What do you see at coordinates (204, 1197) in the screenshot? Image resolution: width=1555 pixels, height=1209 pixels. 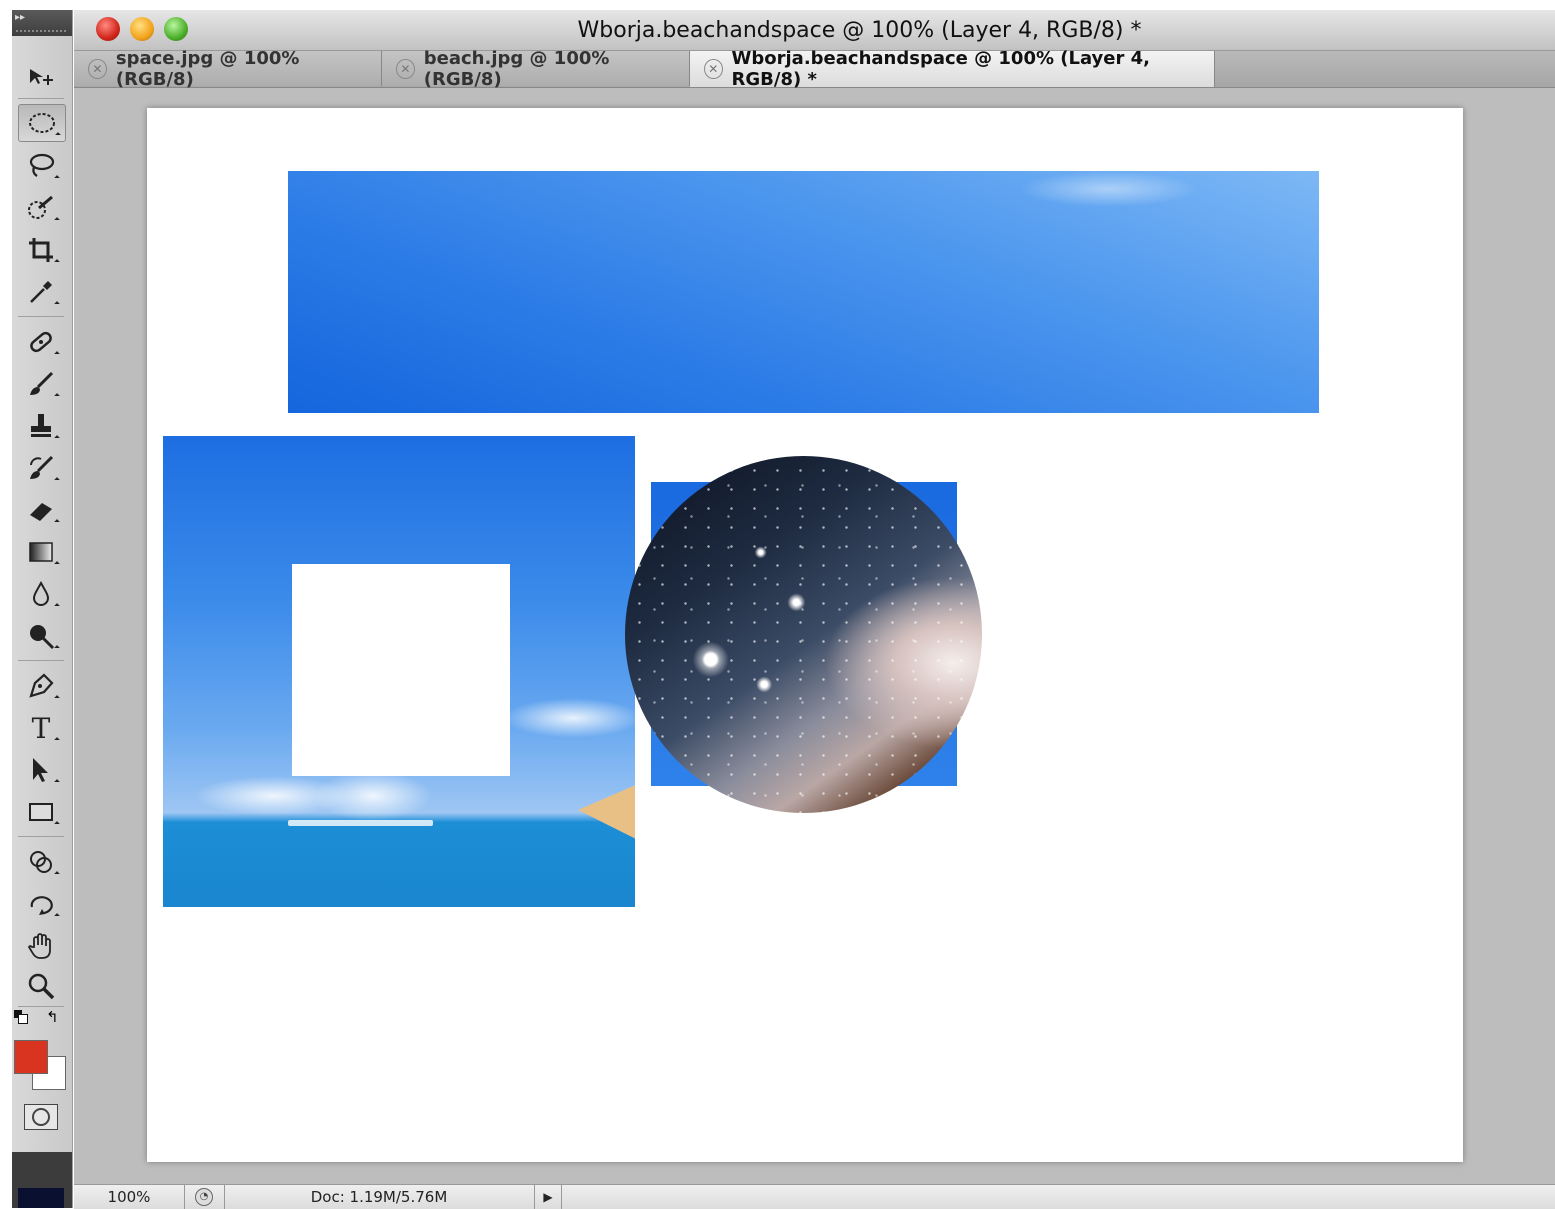 I see `status-options-icon: ◔` at bounding box center [204, 1197].